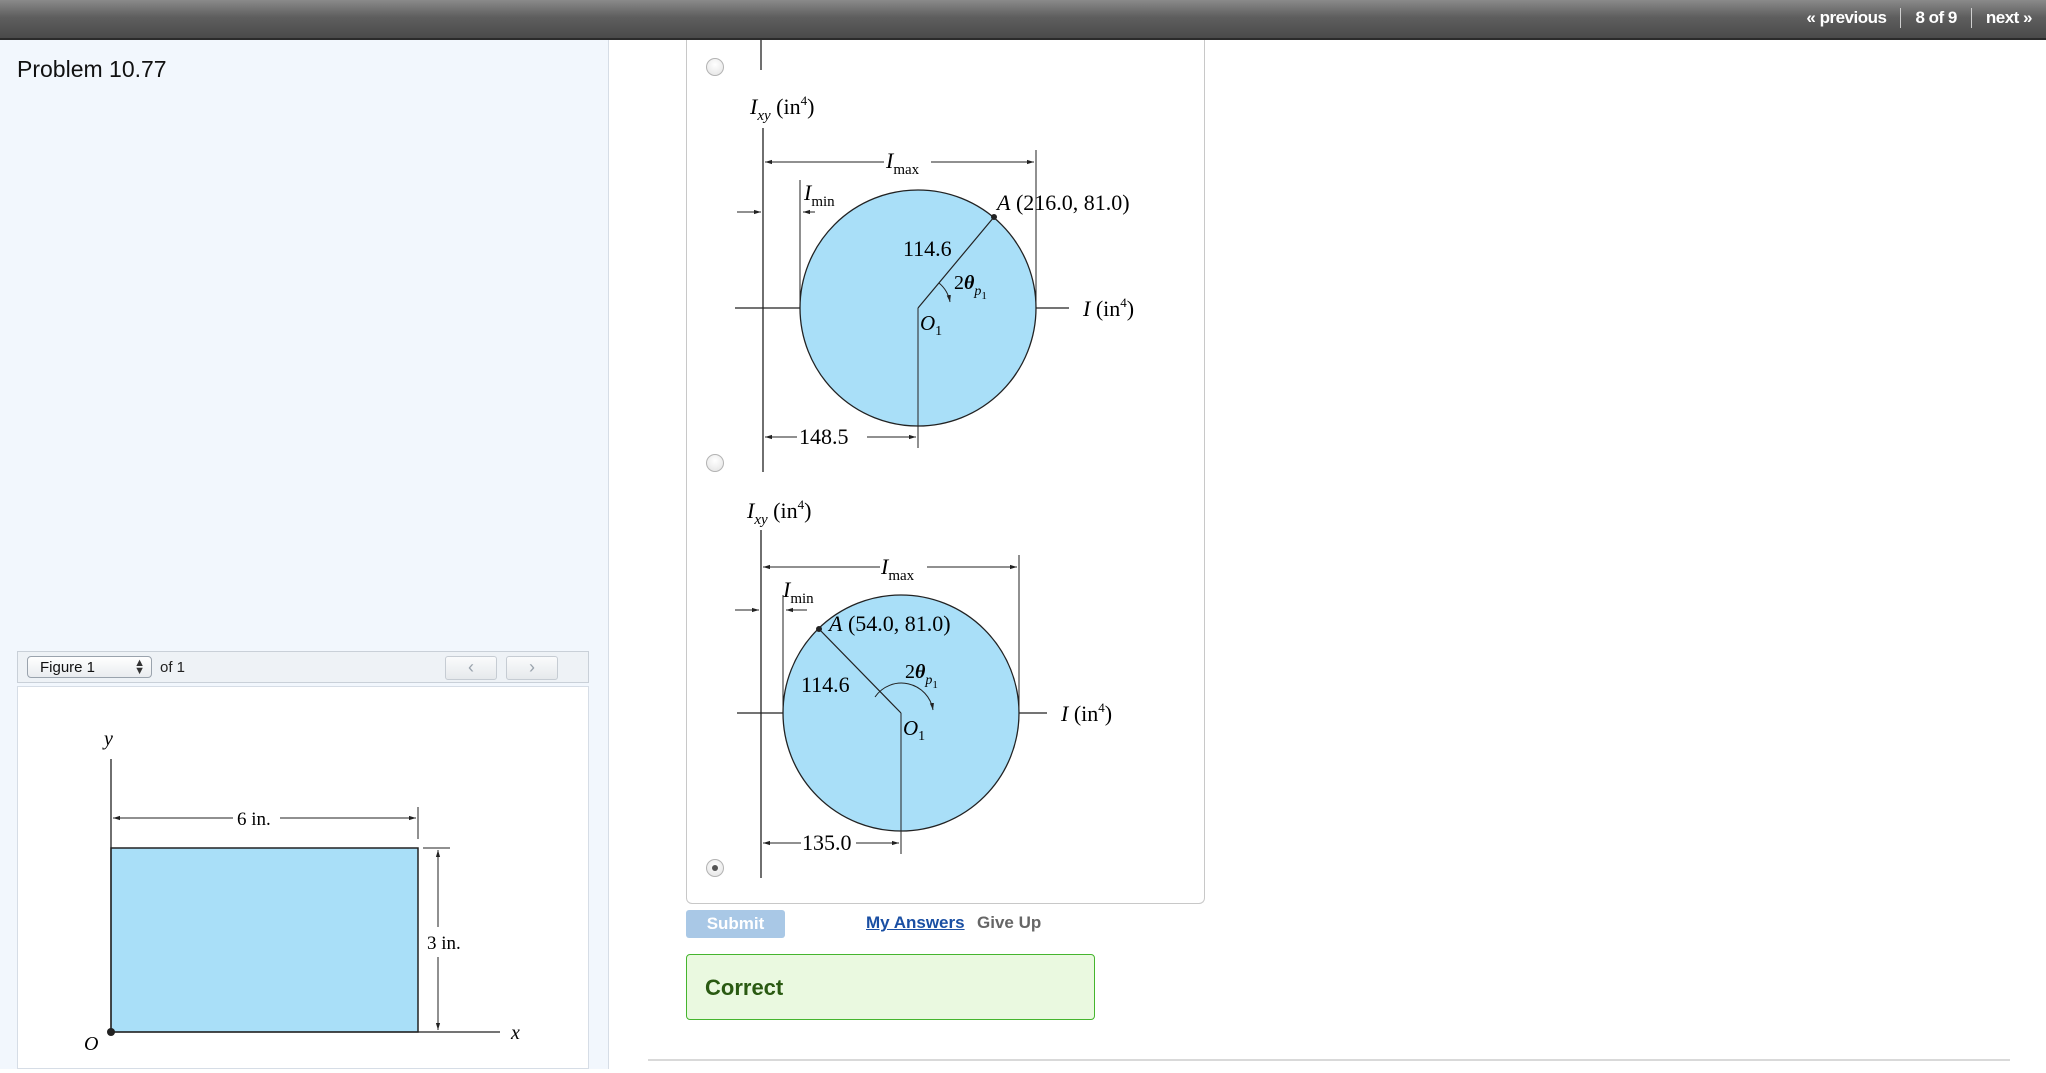  What do you see at coordinates (264, 940) in the screenshot?
I see `rectangular-area` at bounding box center [264, 940].